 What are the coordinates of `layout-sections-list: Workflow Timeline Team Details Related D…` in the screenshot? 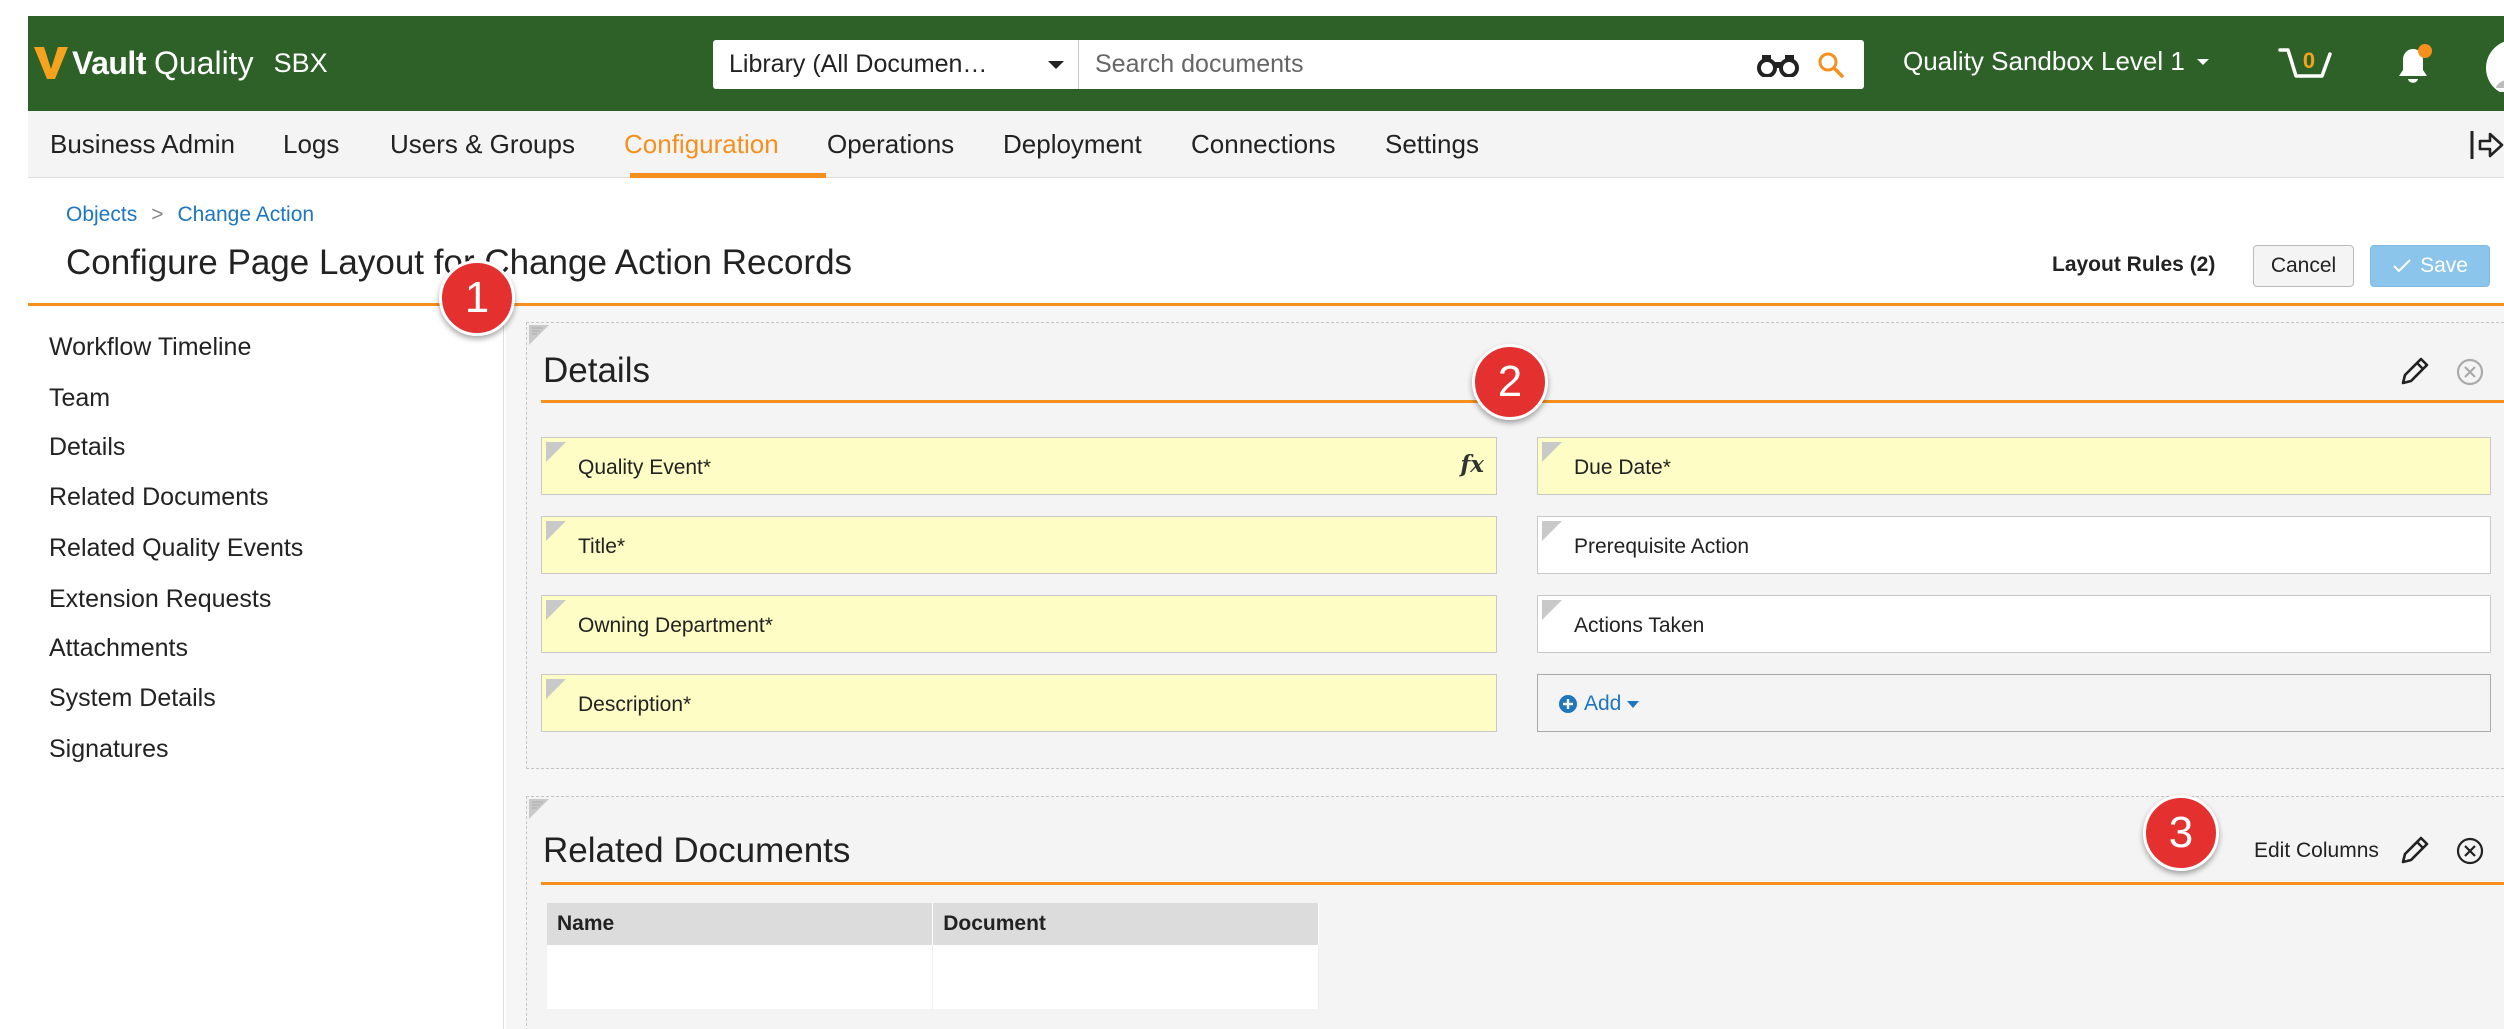 It's located at (266, 667).